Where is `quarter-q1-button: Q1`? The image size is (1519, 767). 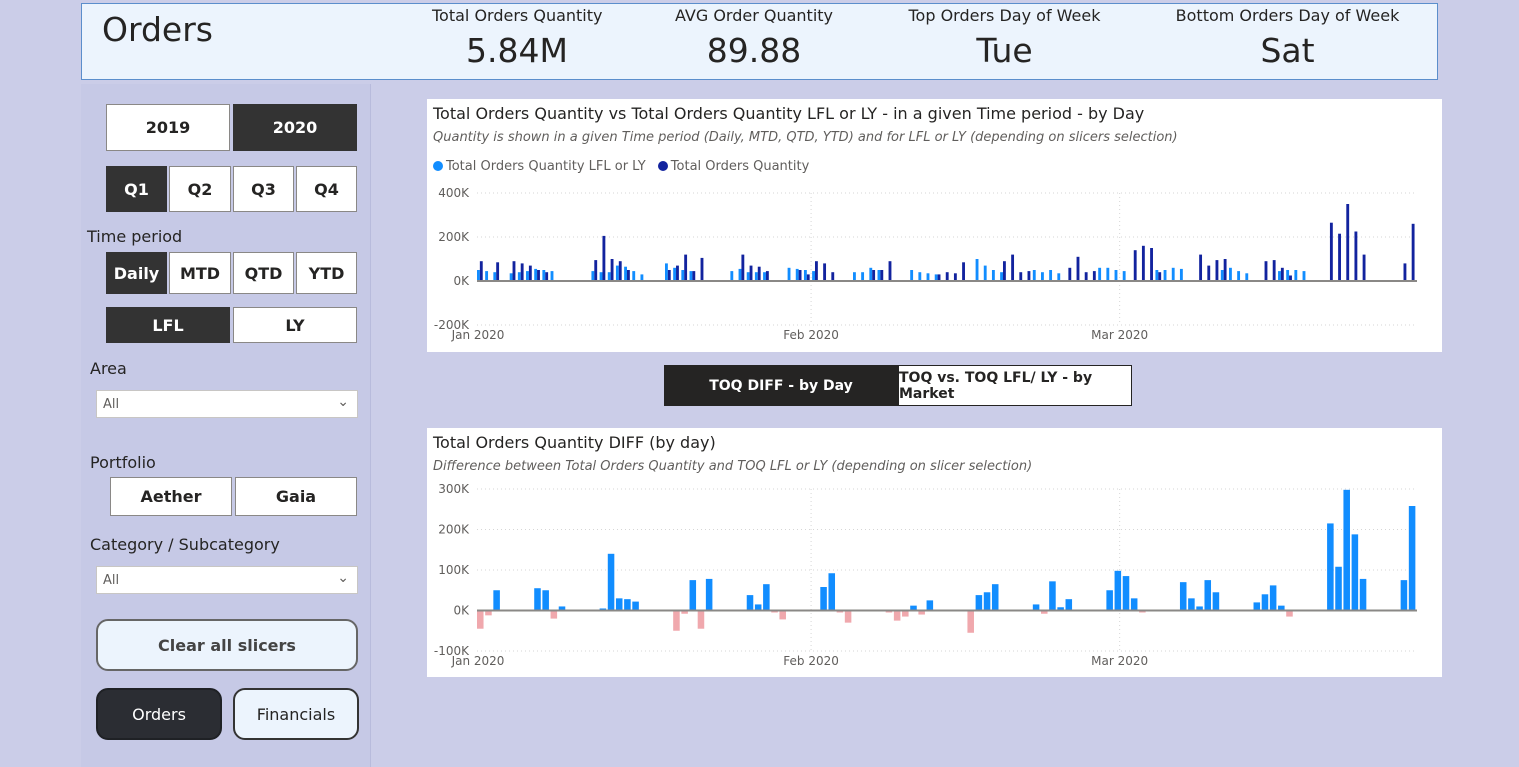 quarter-q1-button: Q1 is located at coordinates (136, 189).